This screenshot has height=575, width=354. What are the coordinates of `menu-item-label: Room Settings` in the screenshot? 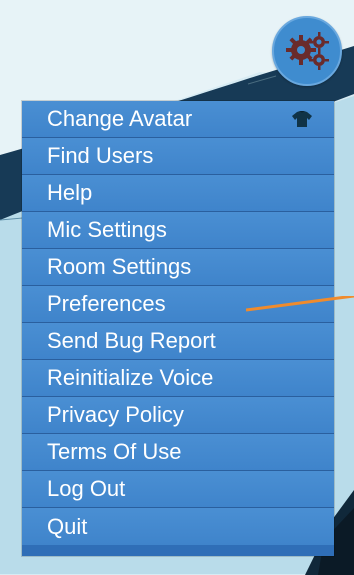 It's located at (119, 266).